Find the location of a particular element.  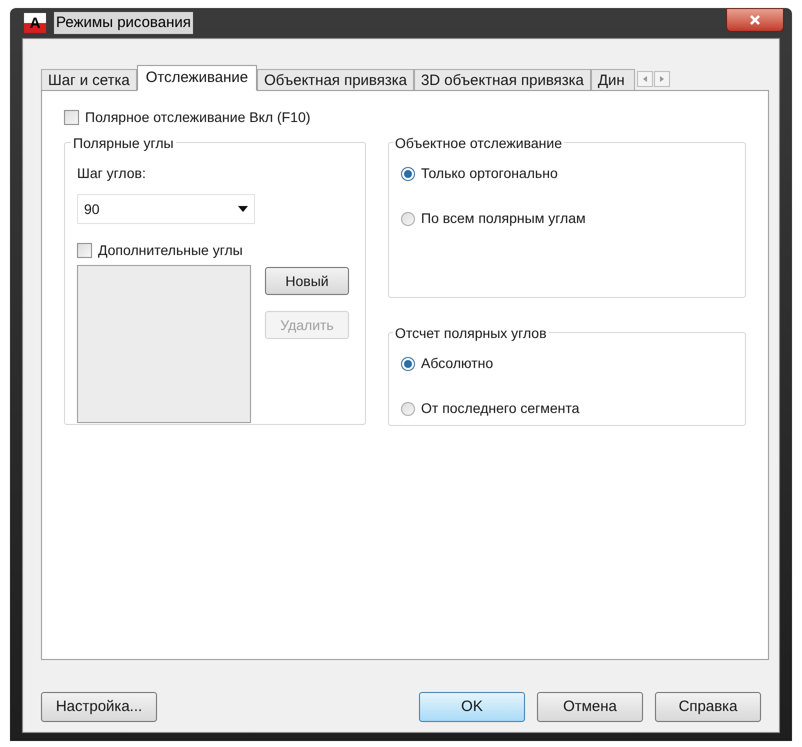

window-title: Режимы рисования is located at coordinates (123, 23).